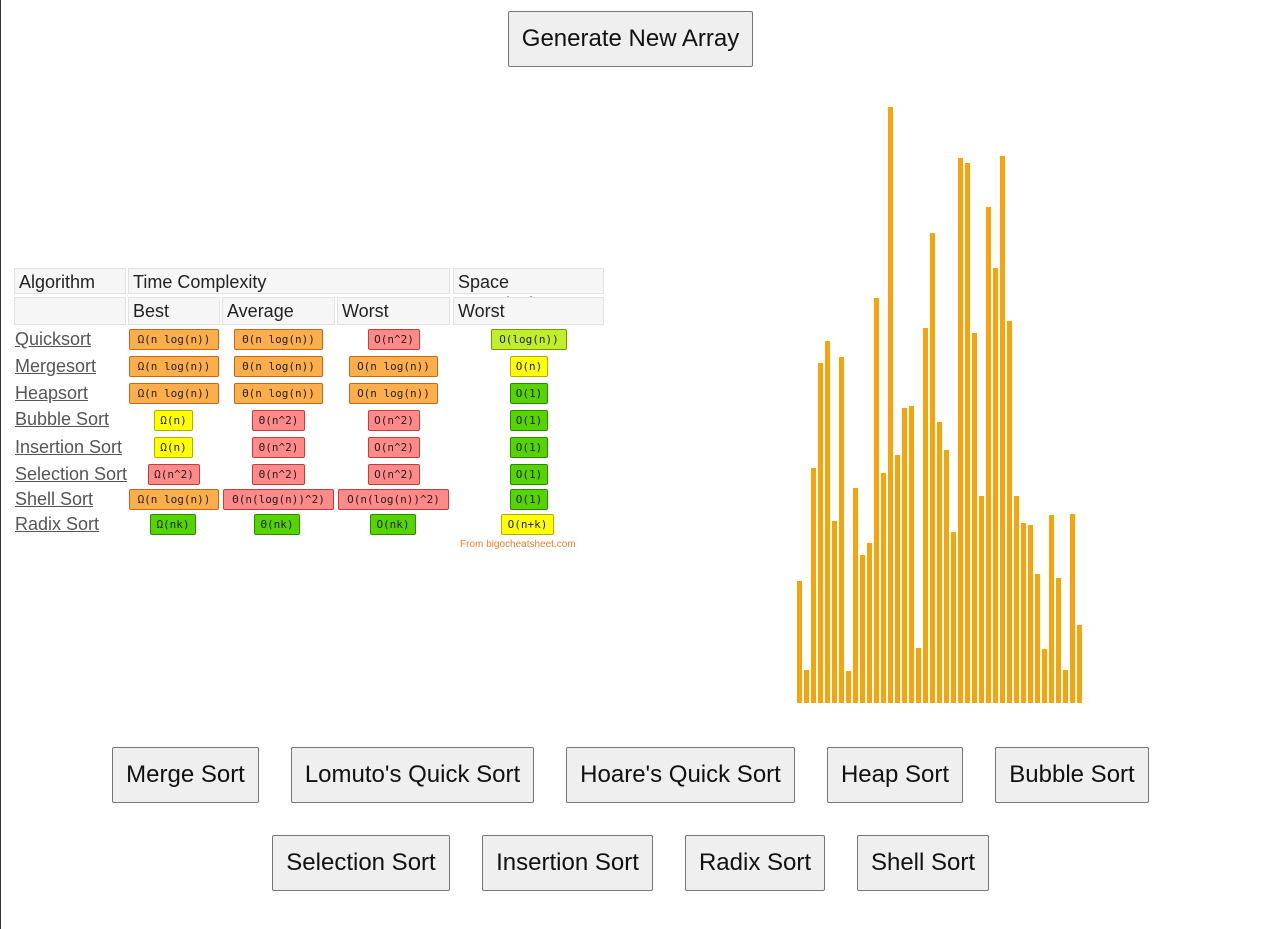 Image resolution: width=1263 pixels, height=929 pixels. What do you see at coordinates (185, 775) in the screenshot?
I see `merge-sort-button: Merge Sort` at bounding box center [185, 775].